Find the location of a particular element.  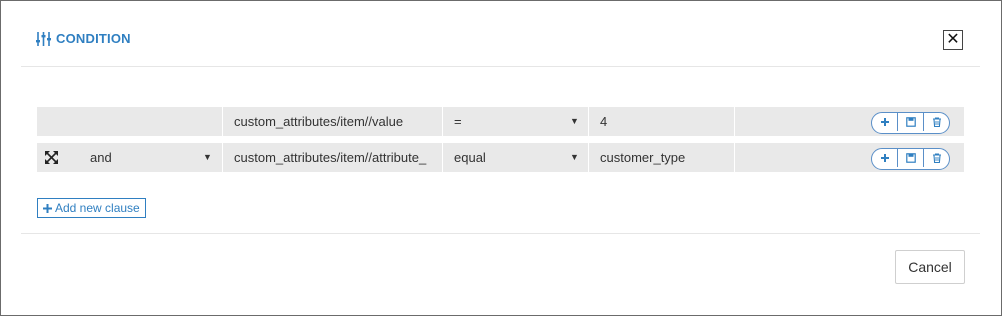

move-arrows-icon is located at coordinates (51, 157).